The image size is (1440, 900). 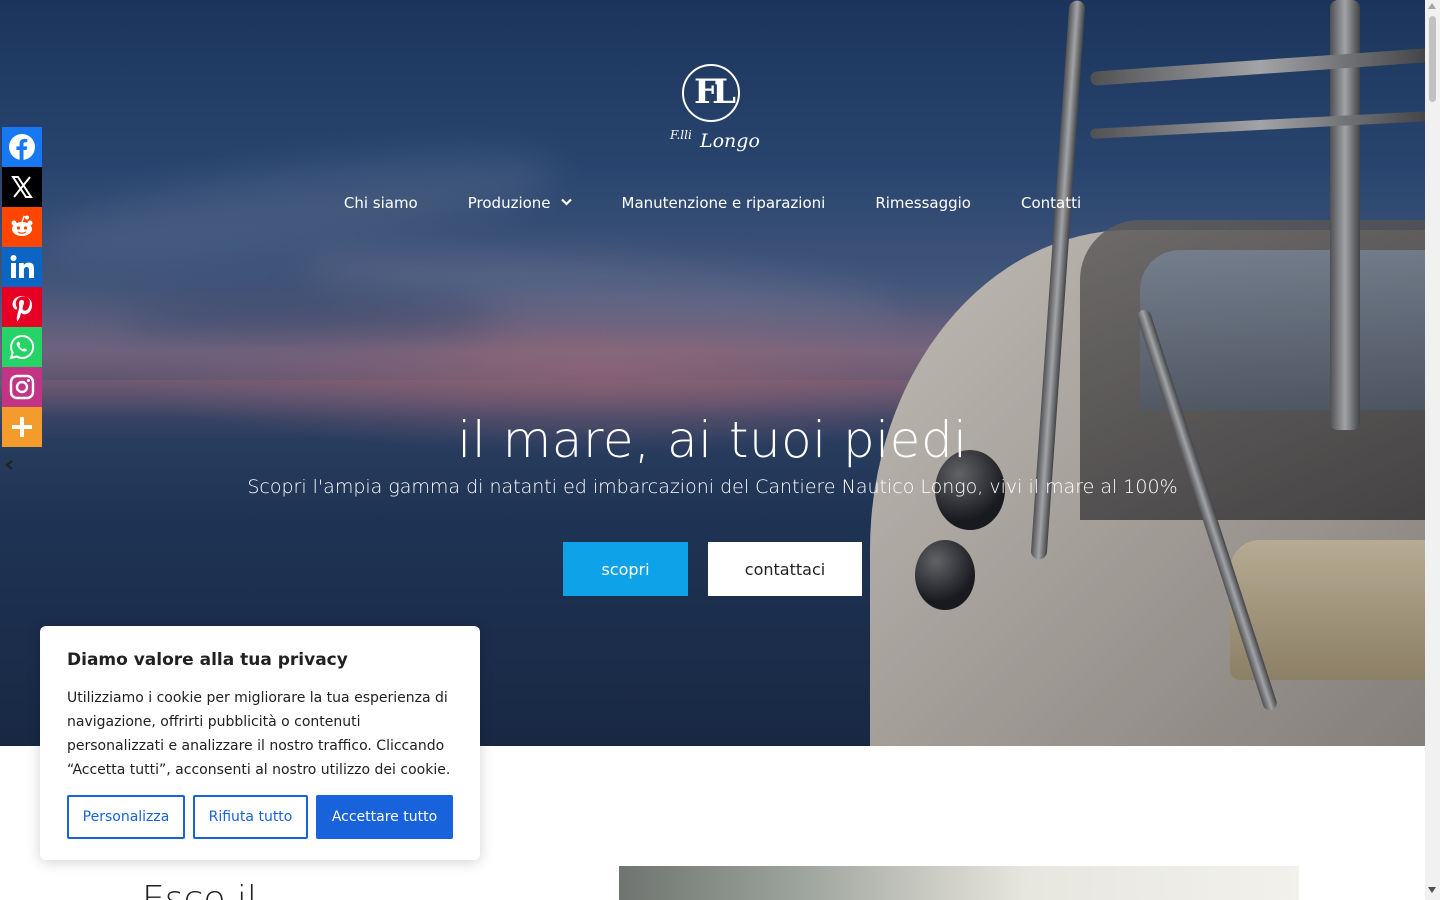 I want to click on section-heading: Esce il, so click(x=199, y=889).